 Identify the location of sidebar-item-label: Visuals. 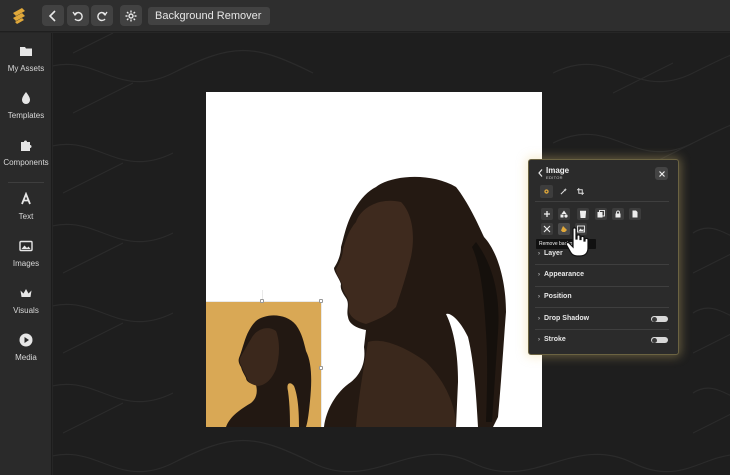
(26, 310).